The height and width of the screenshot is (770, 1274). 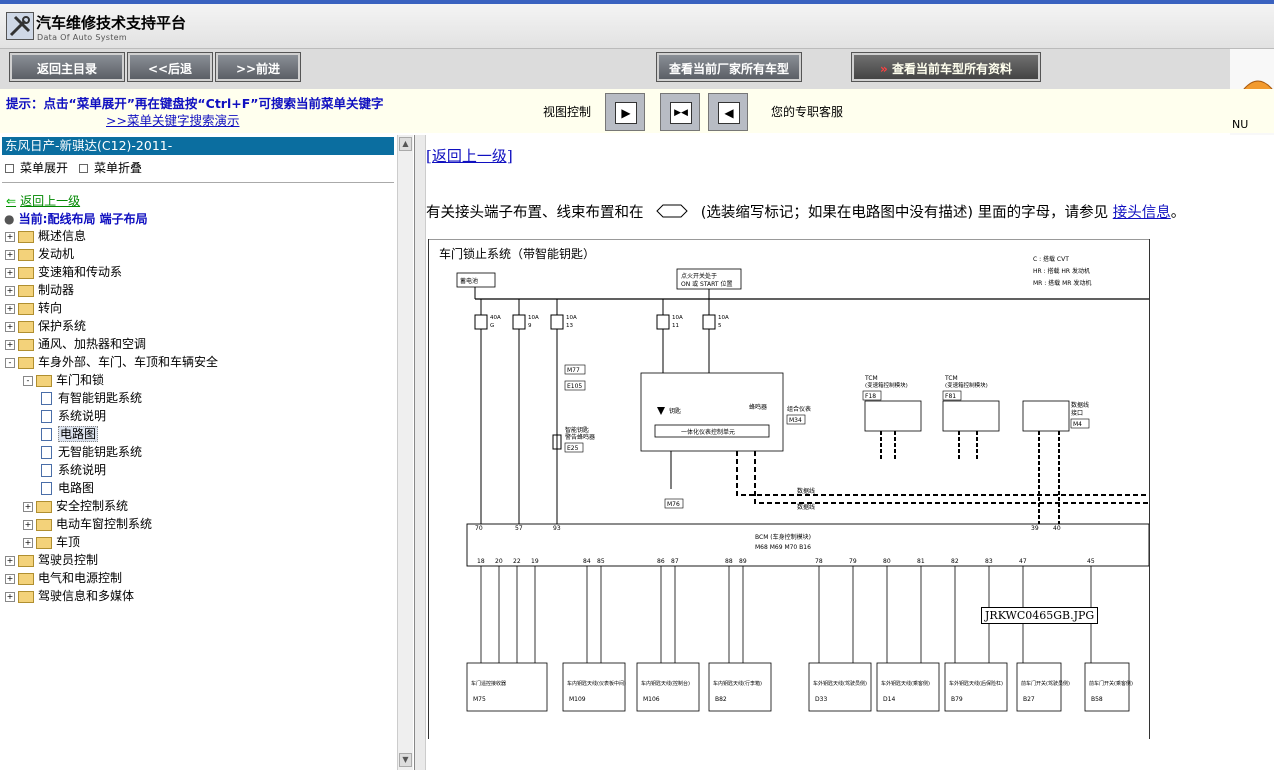 I want to click on pin-number: 87, so click(x=675, y=561).